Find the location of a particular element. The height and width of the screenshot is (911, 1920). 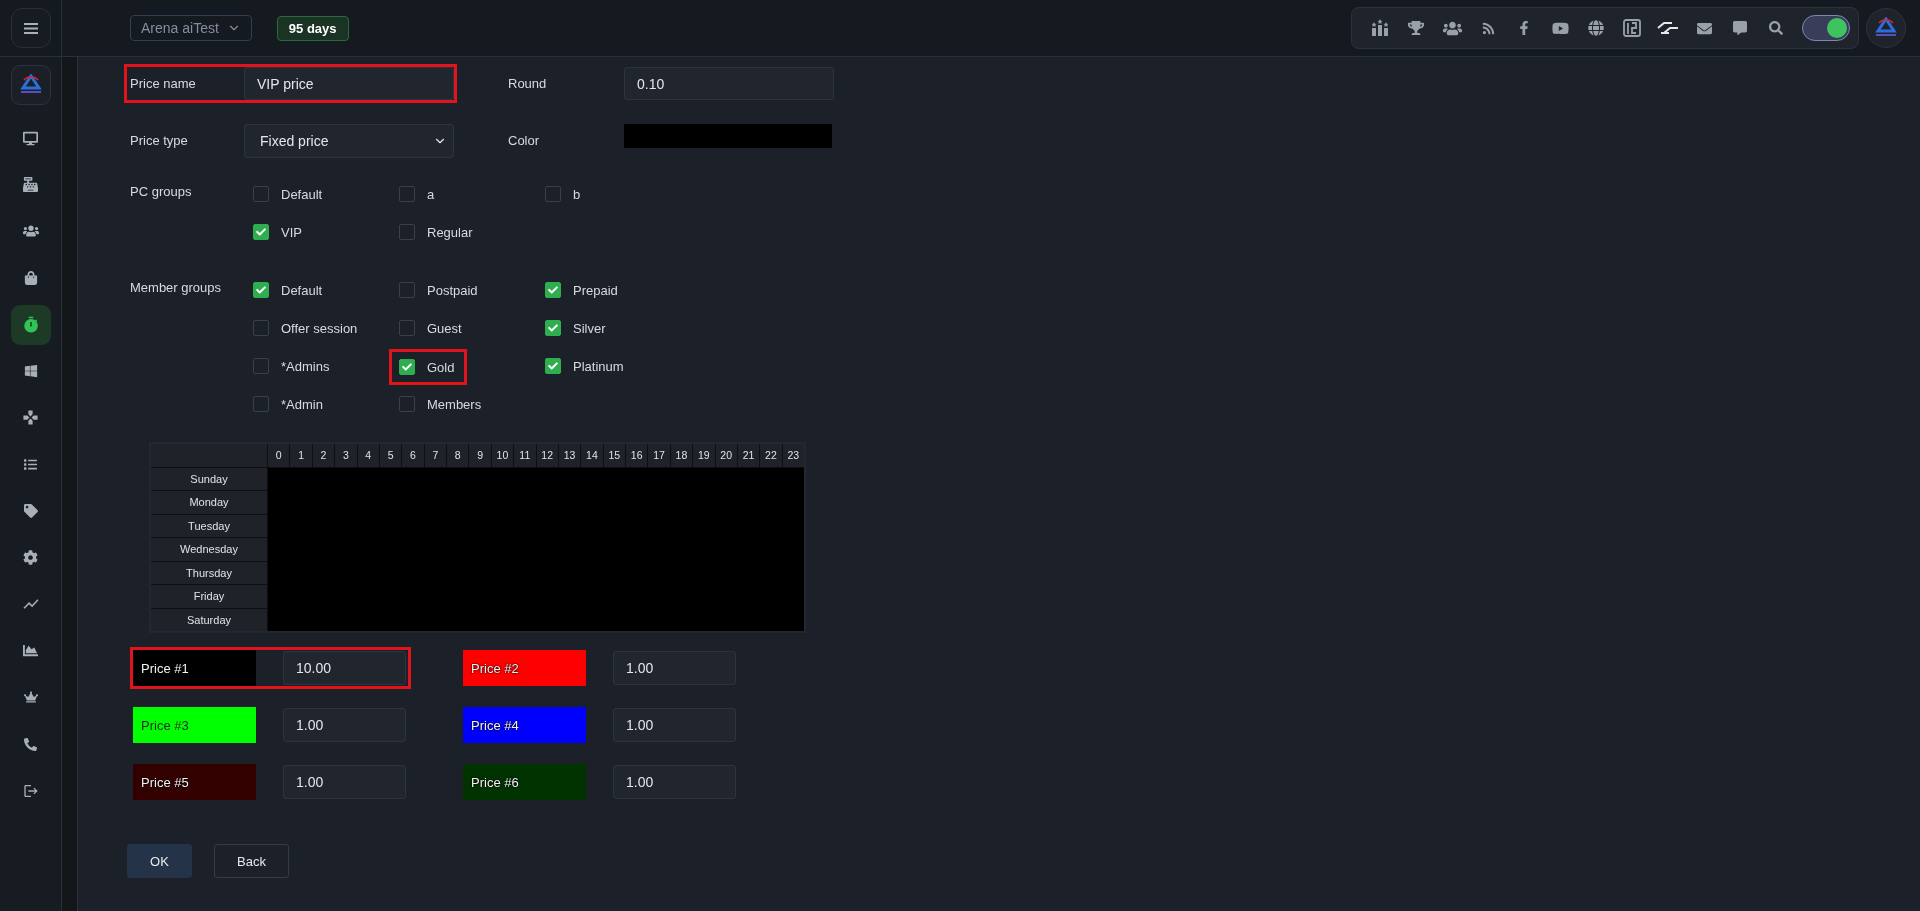

schedule-cells is located at coordinates (536, 549).